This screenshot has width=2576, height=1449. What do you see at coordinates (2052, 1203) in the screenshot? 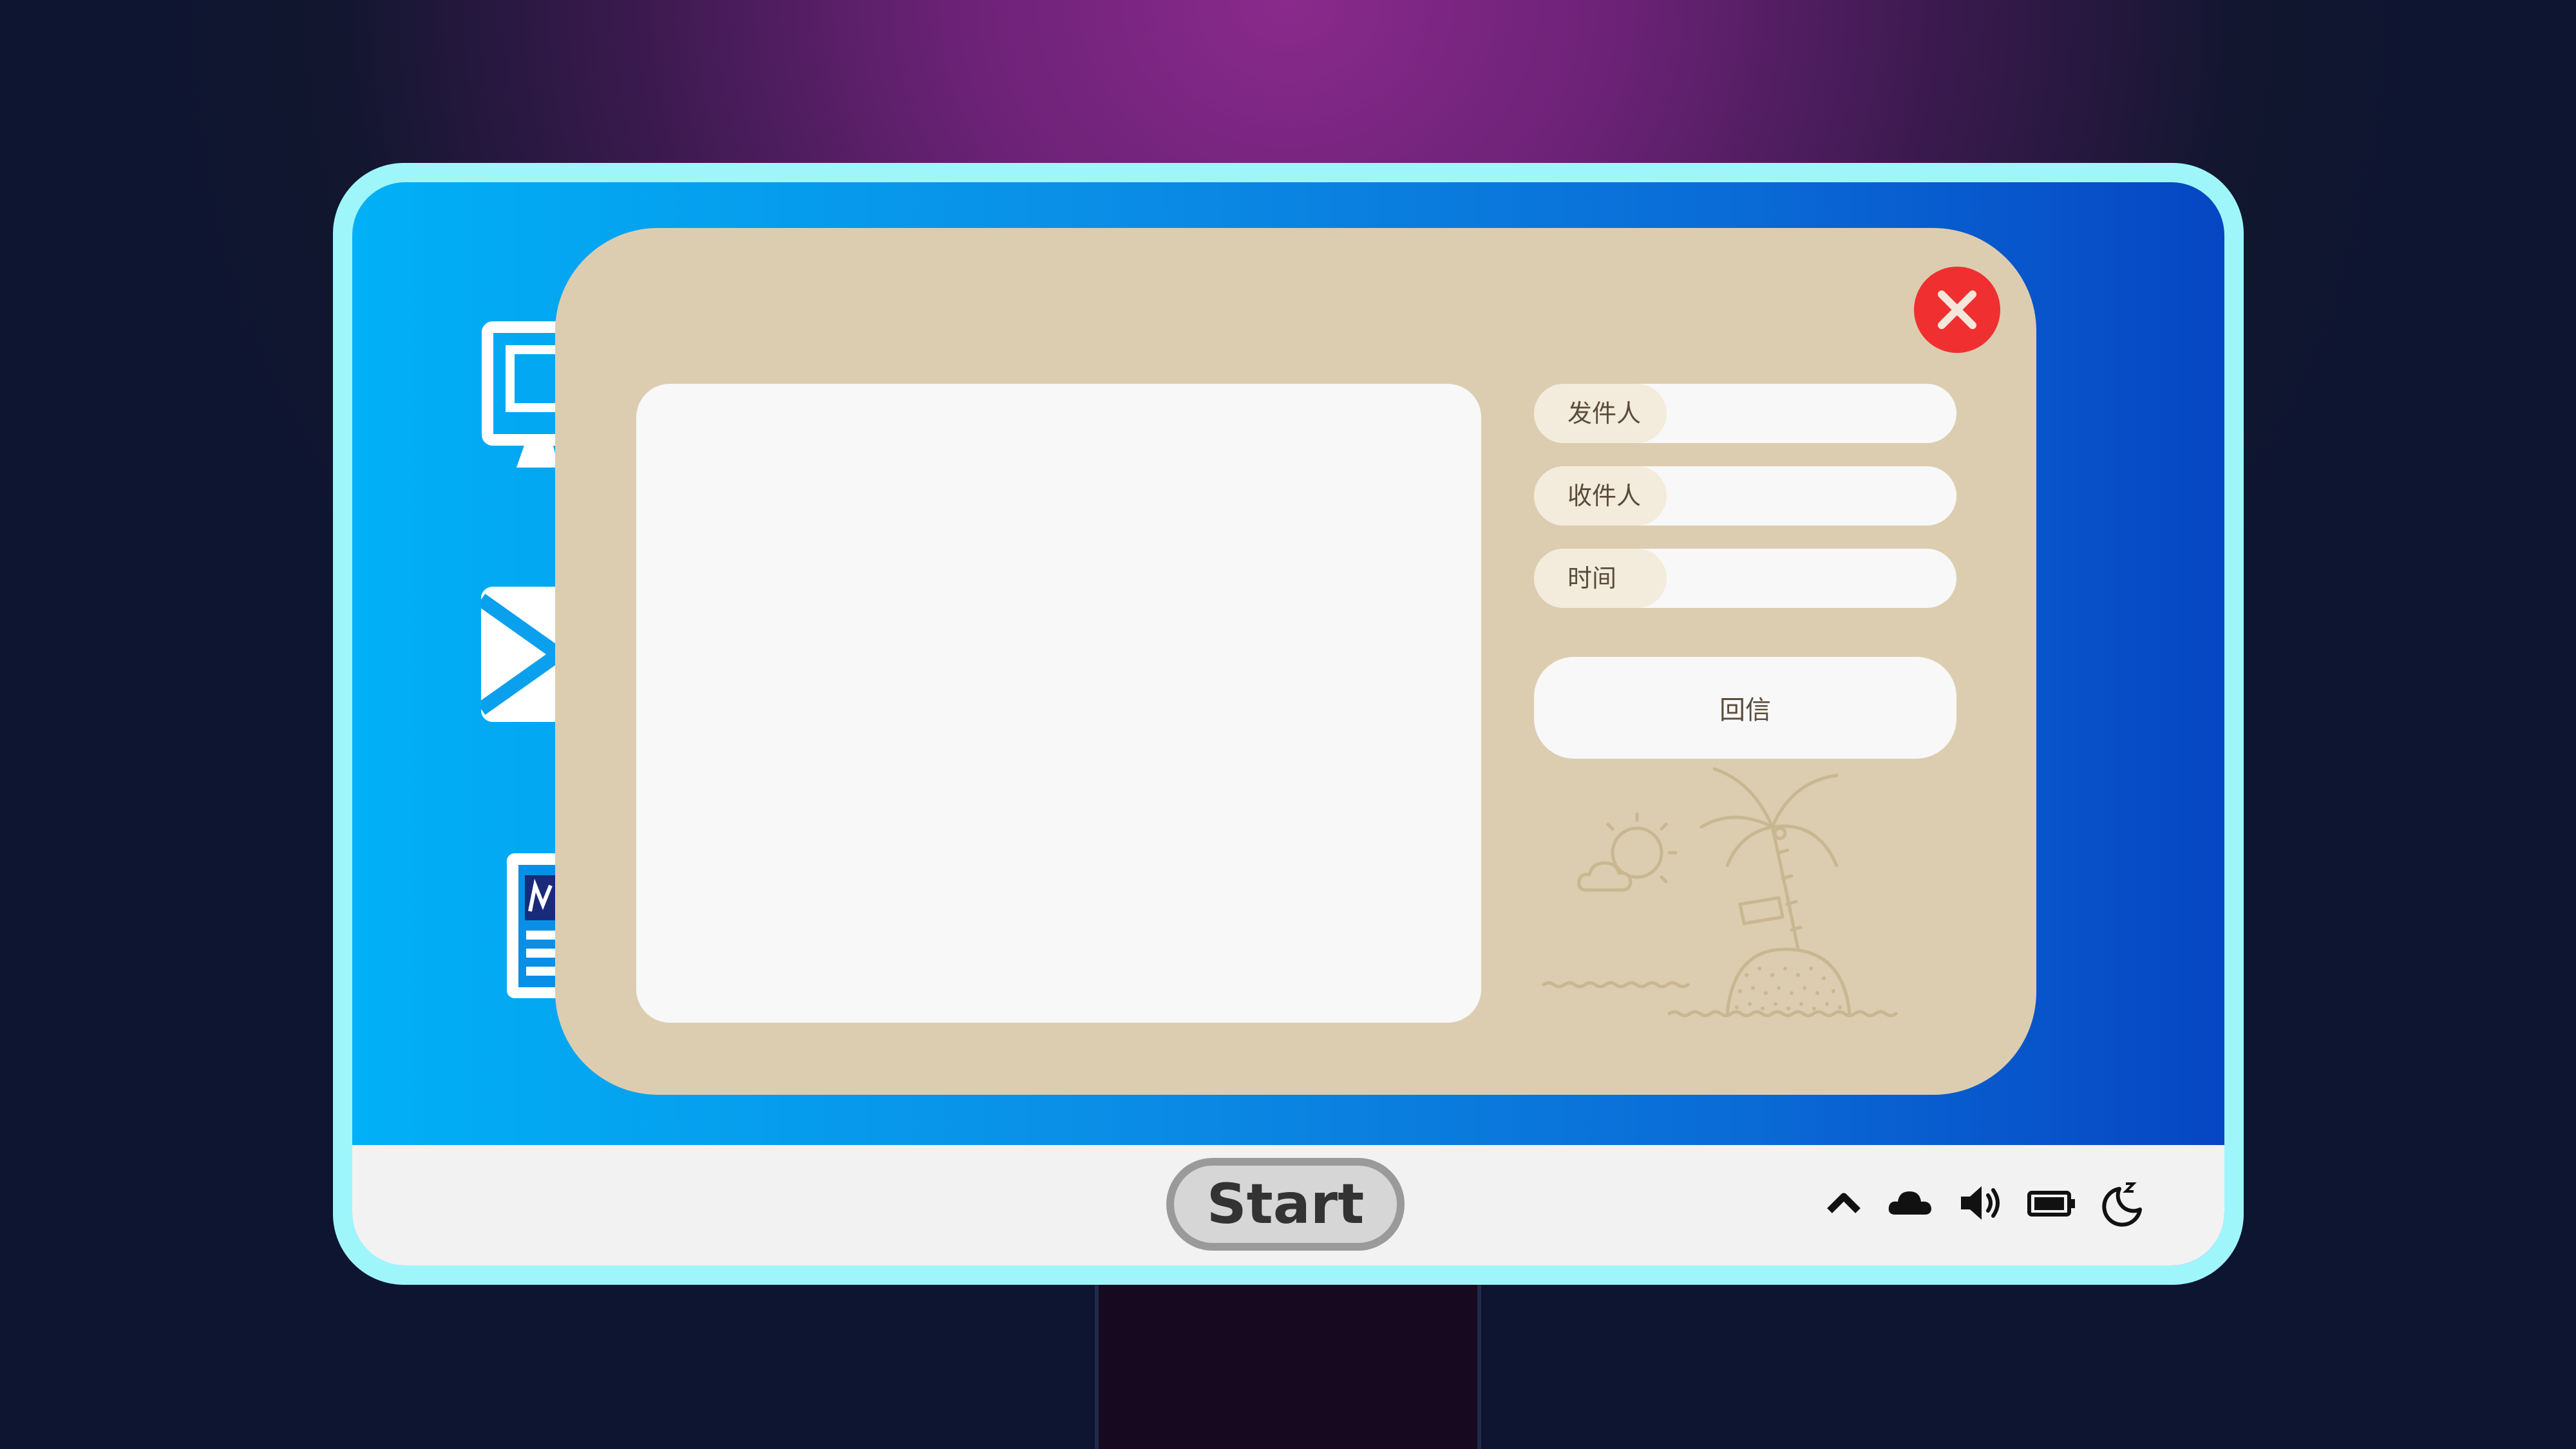
I see `battery-icon` at bounding box center [2052, 1203].